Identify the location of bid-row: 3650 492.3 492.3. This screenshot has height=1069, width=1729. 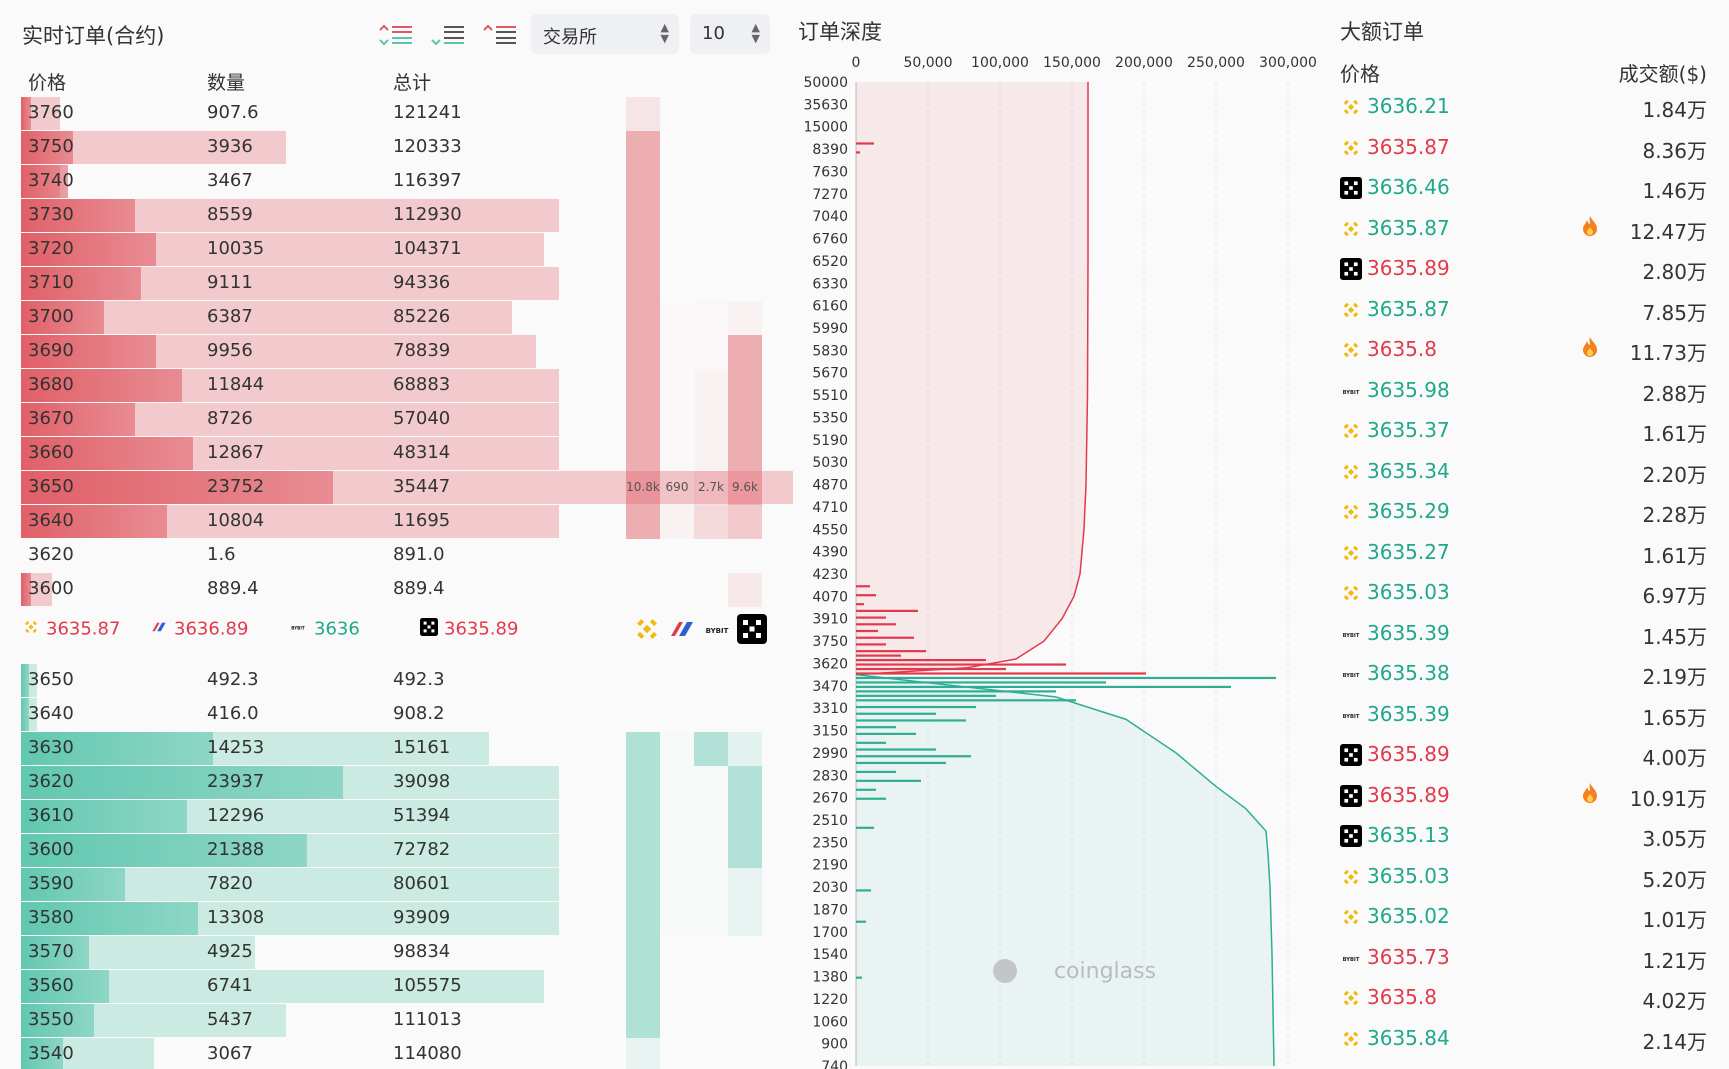
(395, 681).